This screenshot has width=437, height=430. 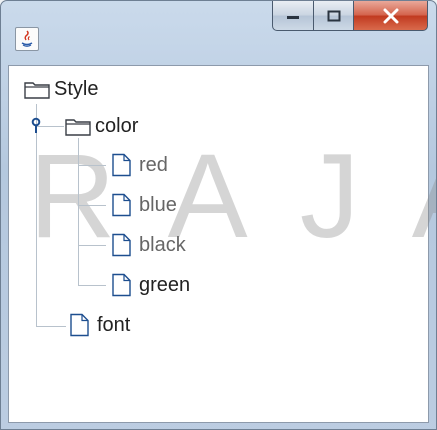 I want to click on expand-handle-icon, so click(x=37, y=126).